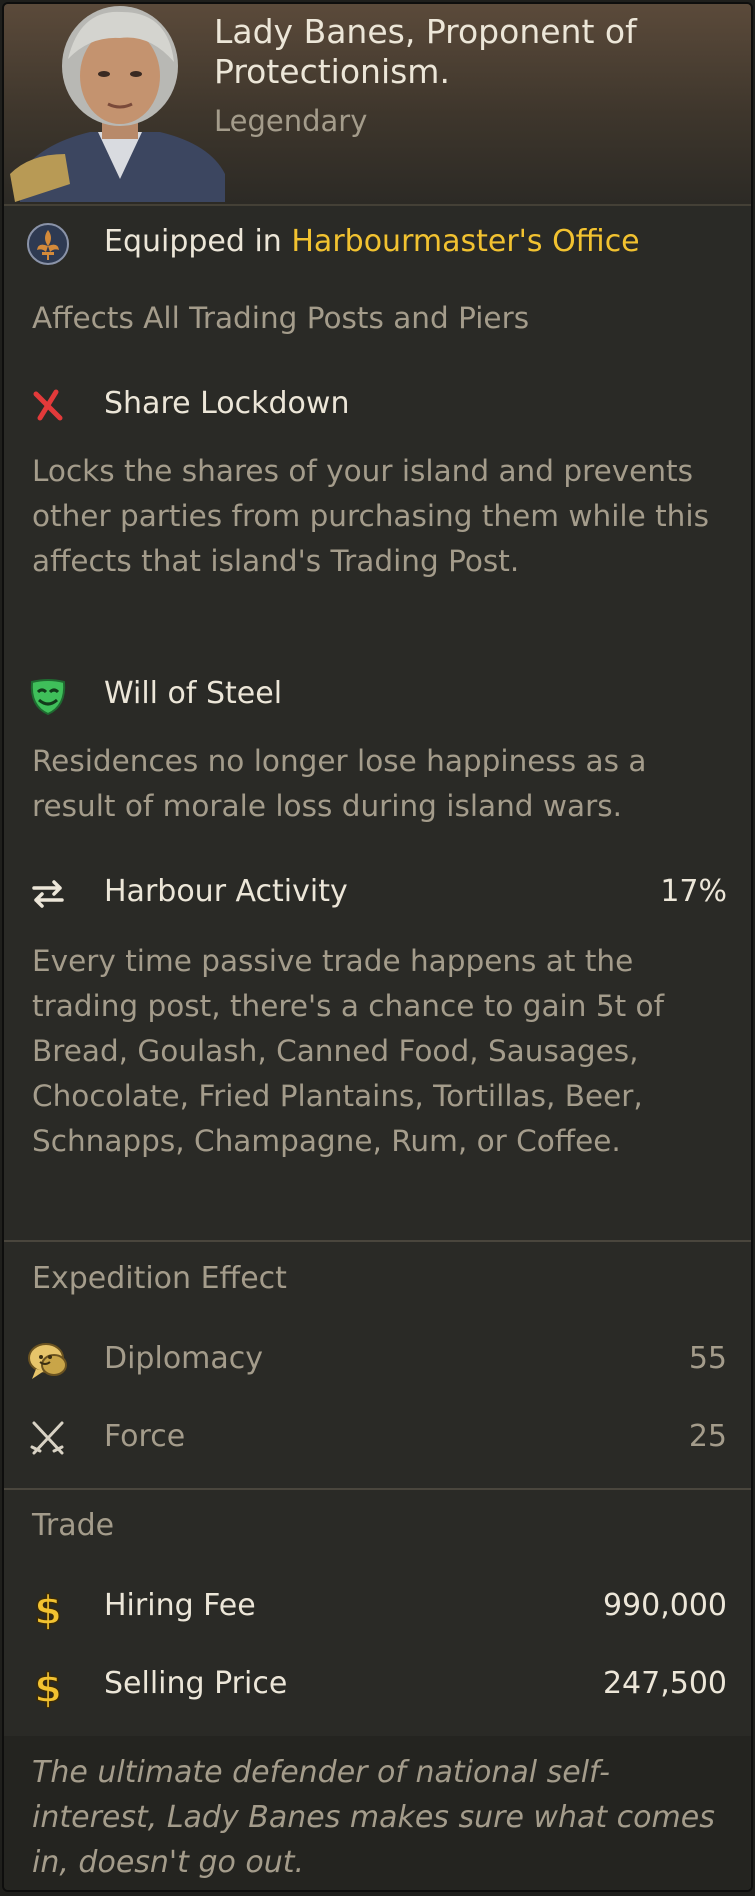 This screenshot has height=1896, width=755. What do you see at coordinates (193, 241) in the screenshot?
I see `equipped-prefix: Equipped in` at bounding box center [193, 241].